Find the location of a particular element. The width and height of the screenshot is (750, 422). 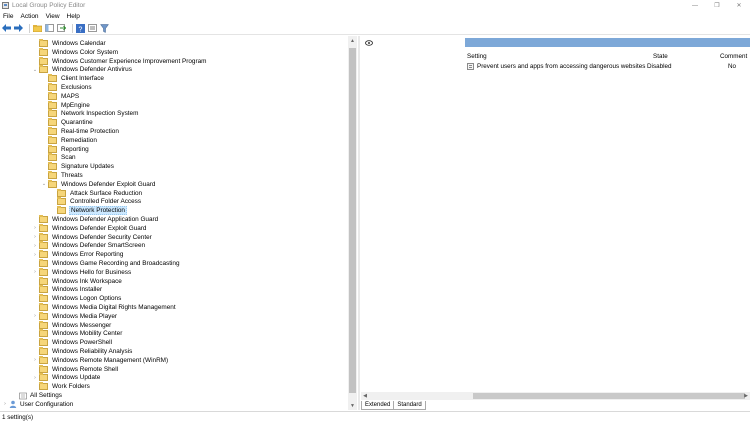

tree-item: Windows Reliability Analysis is located at coordinates (82, 351).